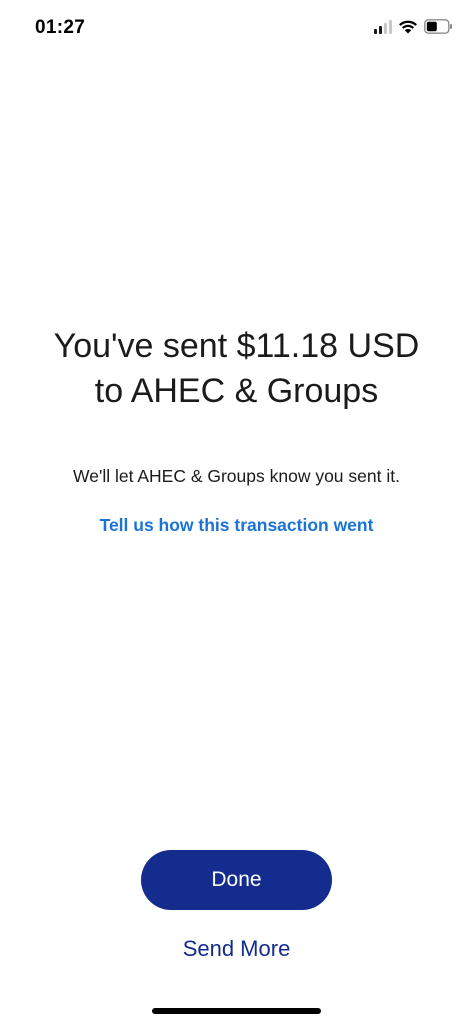 Image resolution: width=473 pixels, height=1024 pixels. I want to click on status-icons, so click(413, 26).